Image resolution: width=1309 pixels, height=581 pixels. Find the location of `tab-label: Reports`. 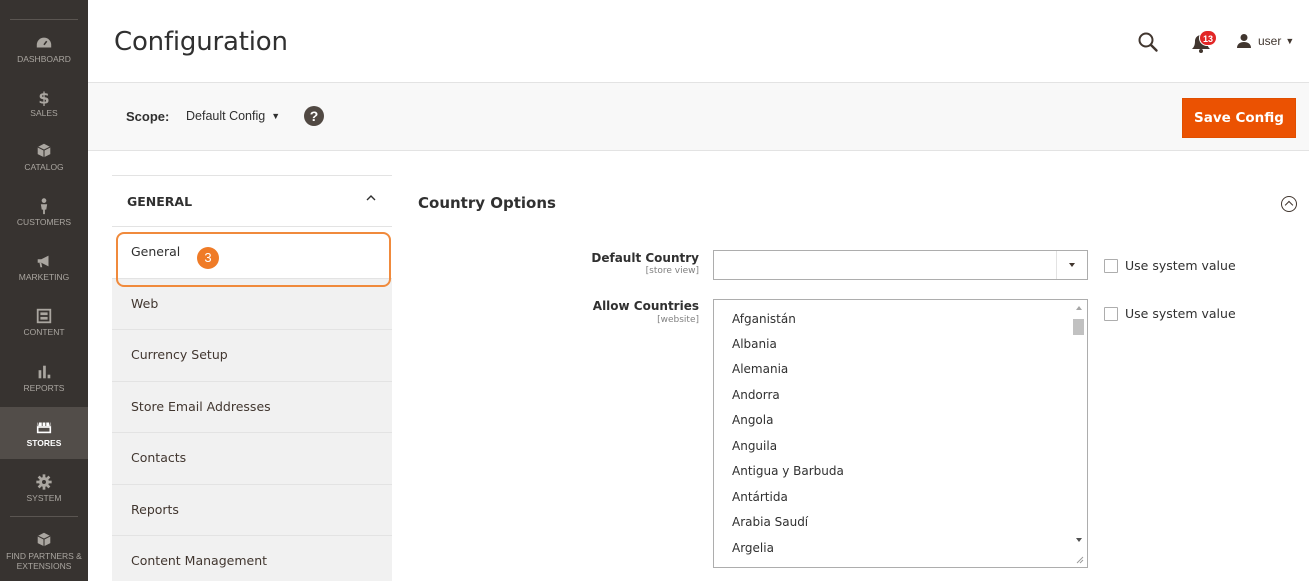

tab-label: Reports is located at coordinates (155, 509).